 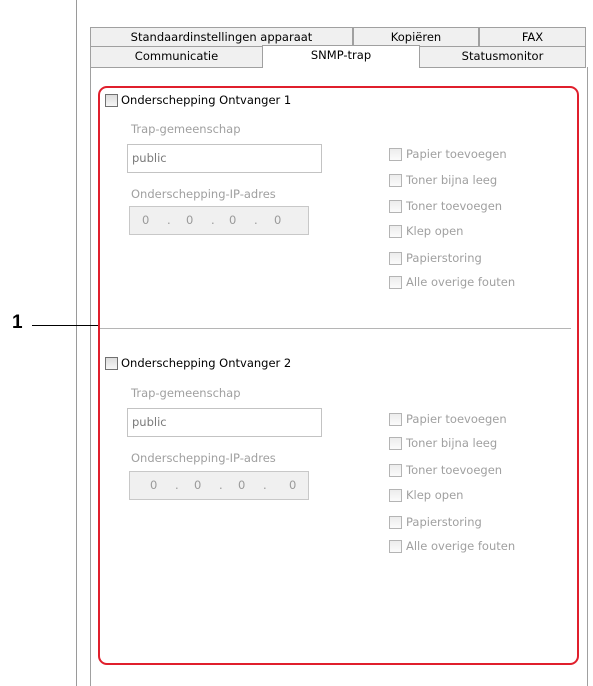 I want to click on receiver-2-checkbox, so click(x=111, y=363).